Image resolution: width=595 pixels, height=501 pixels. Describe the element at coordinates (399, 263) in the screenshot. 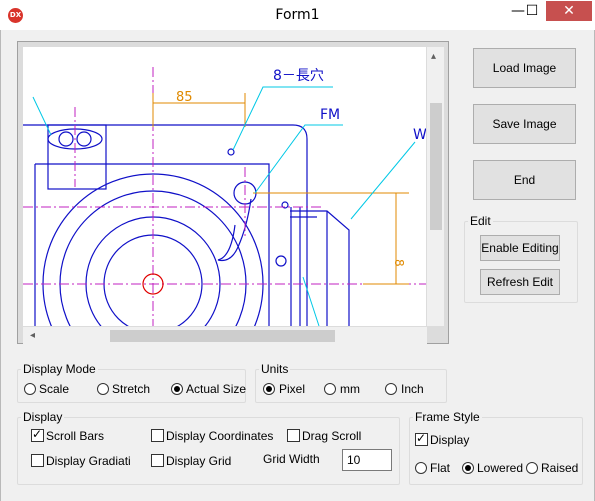

I see `dim-side-label: 8` at that location.